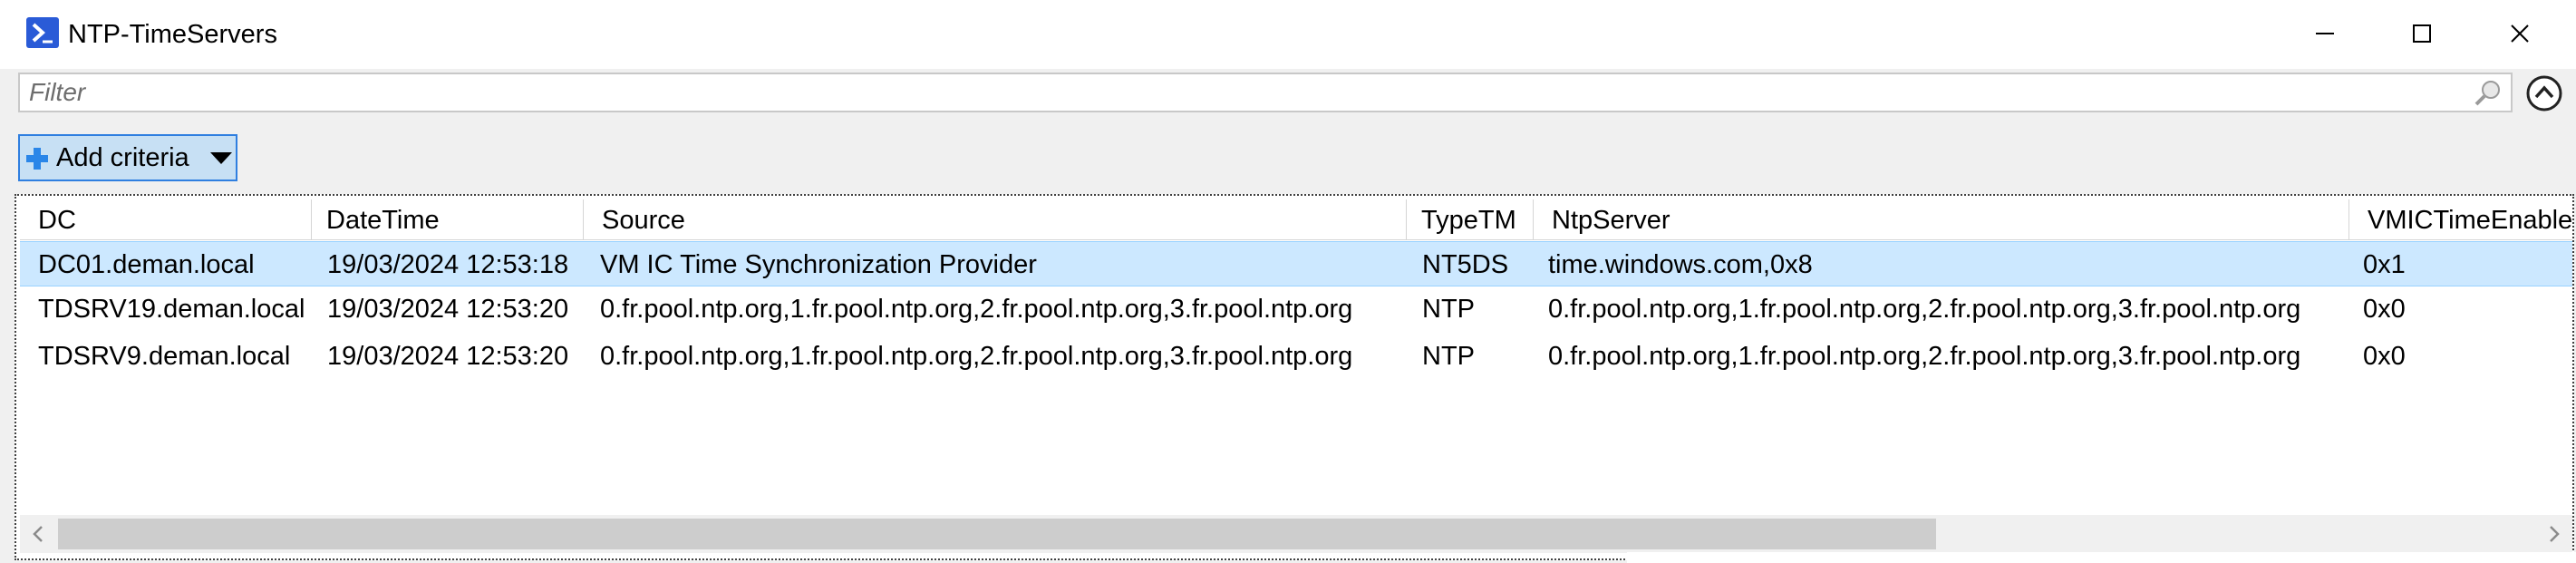  I want to click on maximize-icon, so click(2422, 33).